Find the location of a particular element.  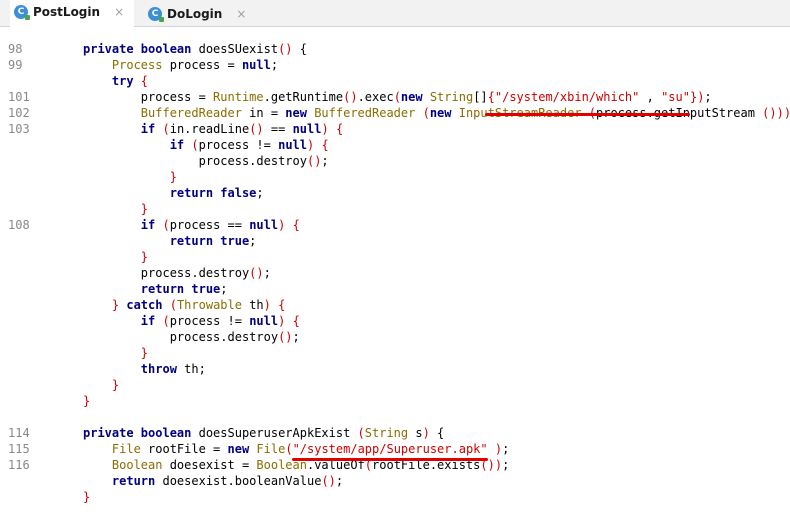

code-token: }) is located at coordinates (697, 97).